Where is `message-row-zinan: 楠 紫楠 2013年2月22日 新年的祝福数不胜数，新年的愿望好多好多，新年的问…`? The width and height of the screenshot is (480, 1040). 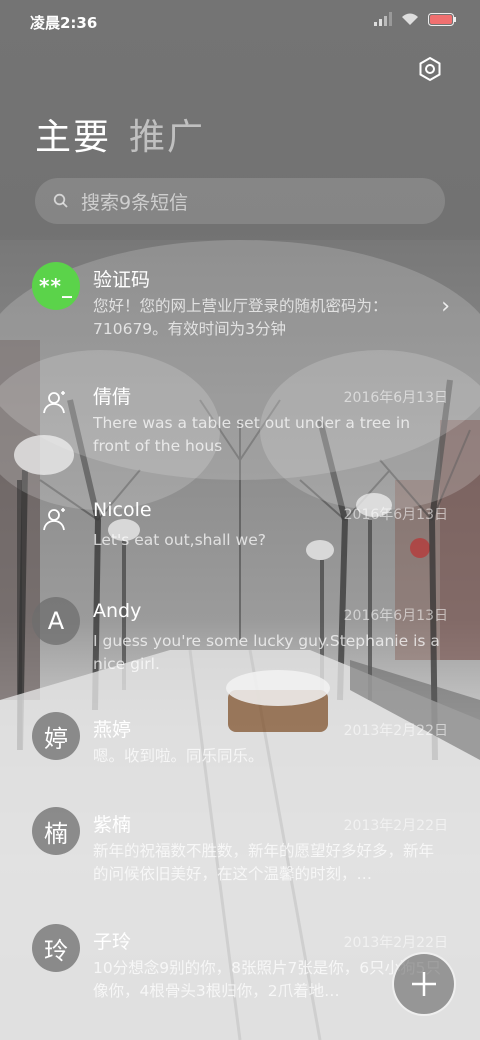 message-row-zinan: 楠 紫楠 2013年2月22日 新年的祝福数不胜数，新年的愿望好多好多，新年的问… is located at coordinates (240, 851).